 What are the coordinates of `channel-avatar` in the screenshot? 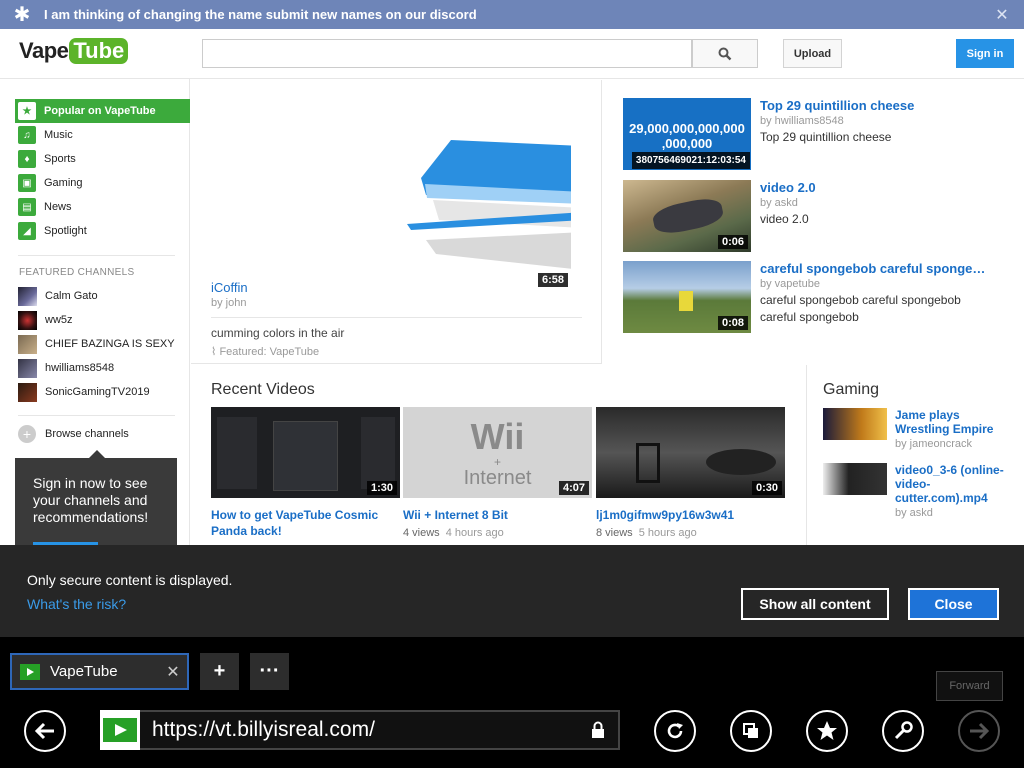 It's located at (27, 320).